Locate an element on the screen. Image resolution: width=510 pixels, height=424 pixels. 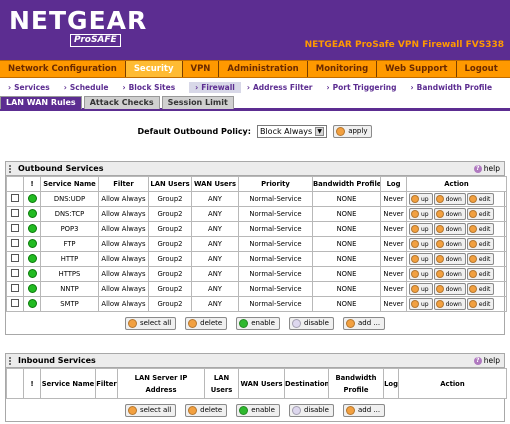
bandwidth-profile-cell: NONE is located at coordinates (346, 244).